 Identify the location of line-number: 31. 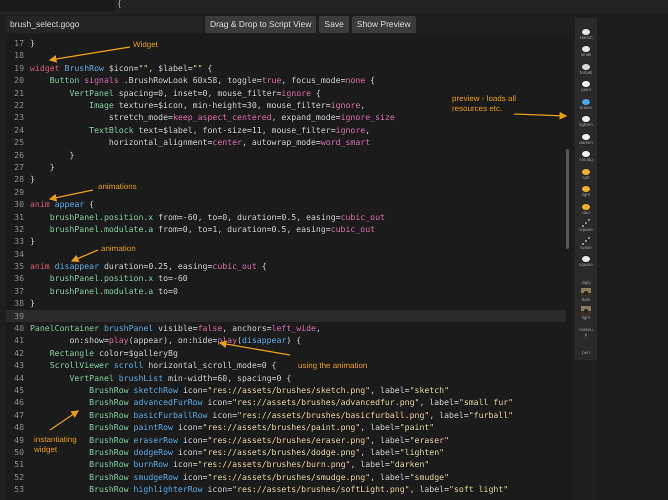
(18, 216).